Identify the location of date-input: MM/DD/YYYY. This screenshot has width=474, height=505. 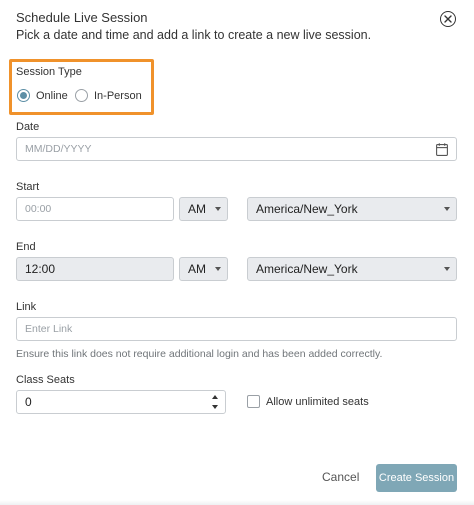
(236, 149).